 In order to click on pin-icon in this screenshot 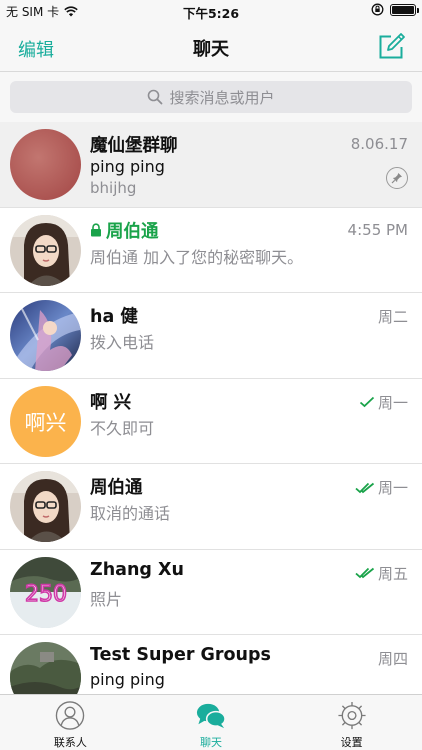, I will do `click(397, 178)`.